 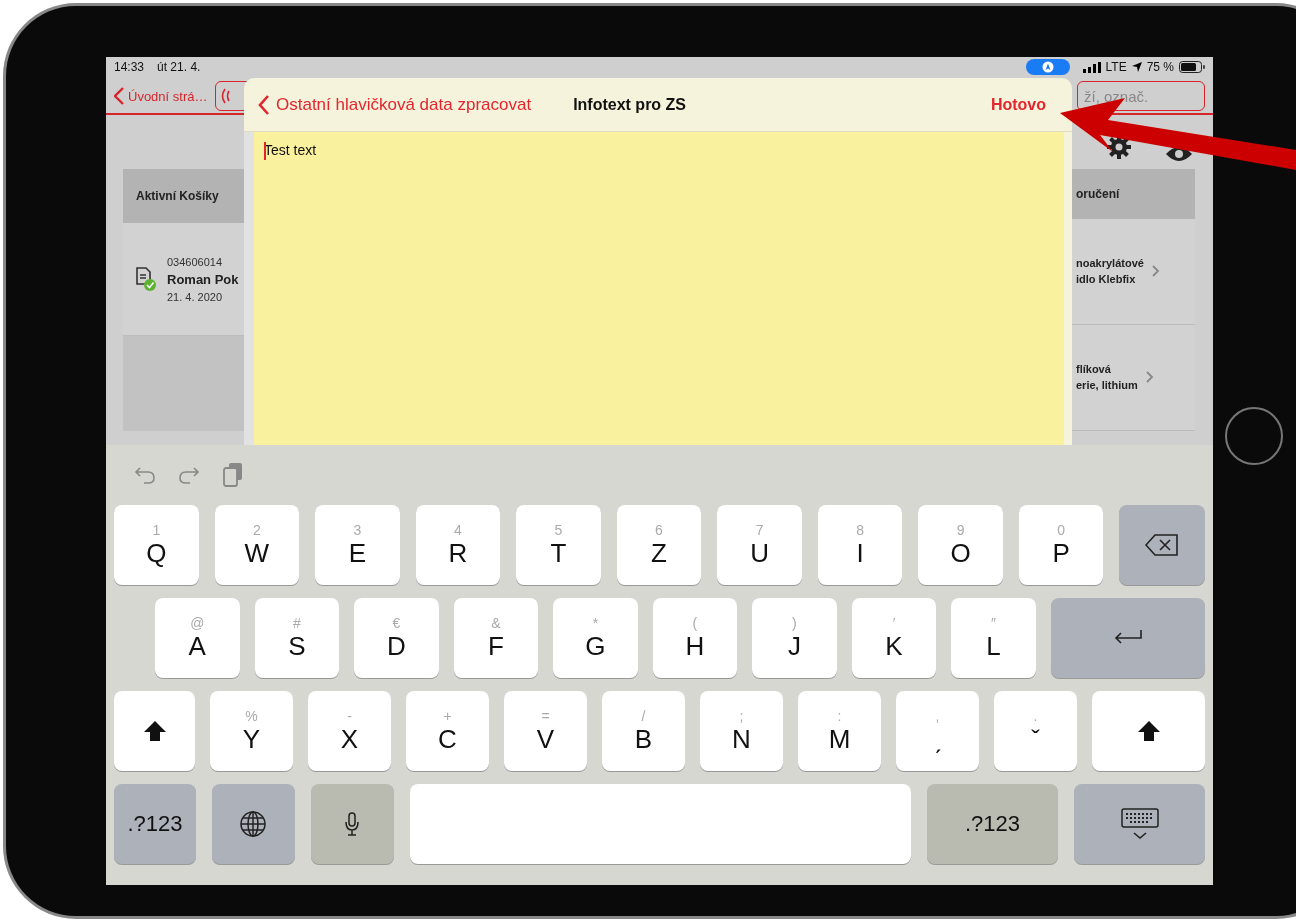 What do you see at coordinates (860, 545) in the screenshot?
I see `key: 8 I` at bounding box center [860, 545].